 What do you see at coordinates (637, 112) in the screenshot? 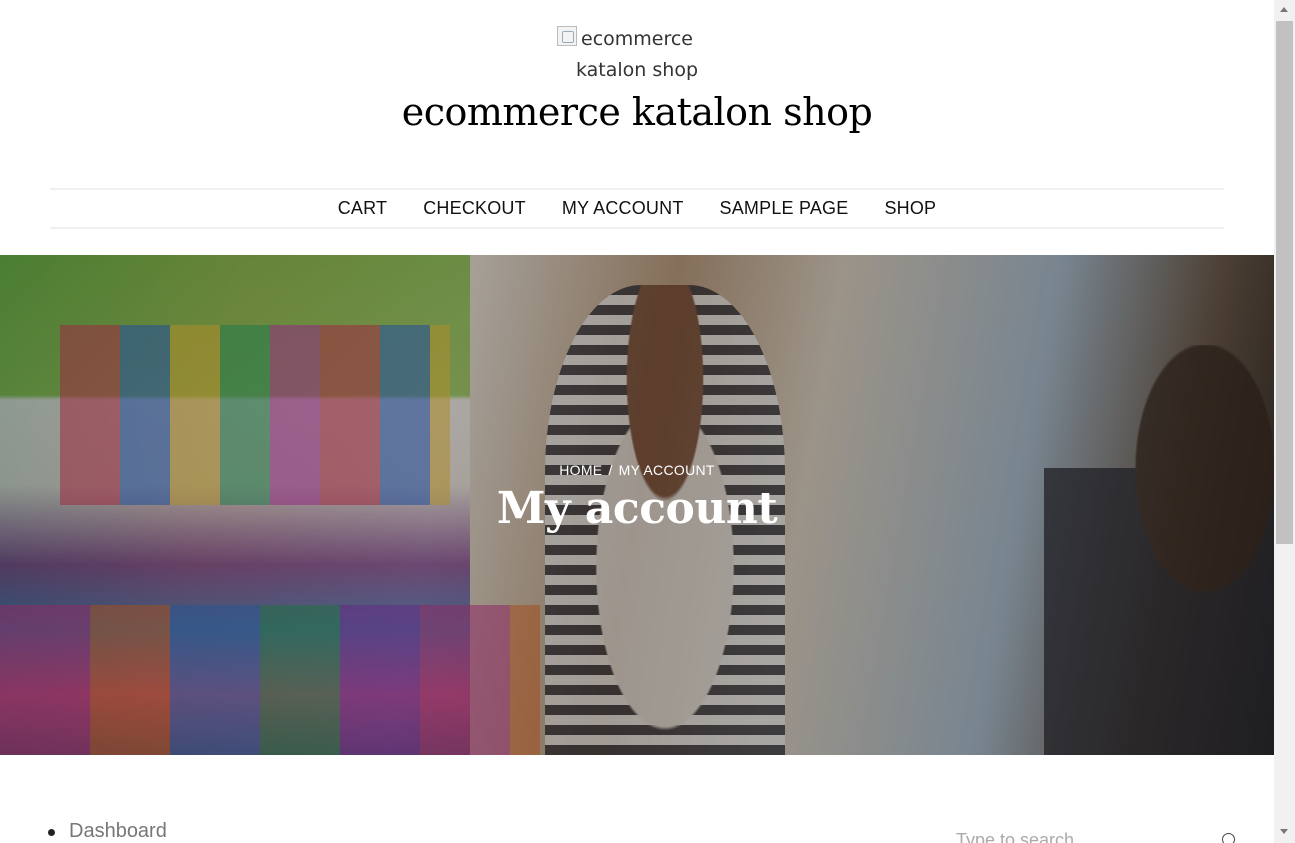
I see `site-title: ecommerce katalon shop` at bounding box center [637, 112].